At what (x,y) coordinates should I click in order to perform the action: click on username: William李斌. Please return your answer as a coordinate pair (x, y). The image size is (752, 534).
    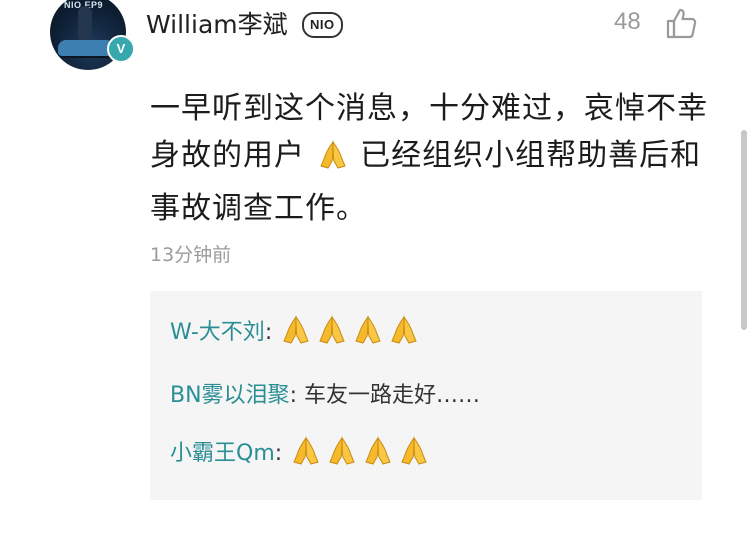
    Looking at the image, I should click on (217, 23).